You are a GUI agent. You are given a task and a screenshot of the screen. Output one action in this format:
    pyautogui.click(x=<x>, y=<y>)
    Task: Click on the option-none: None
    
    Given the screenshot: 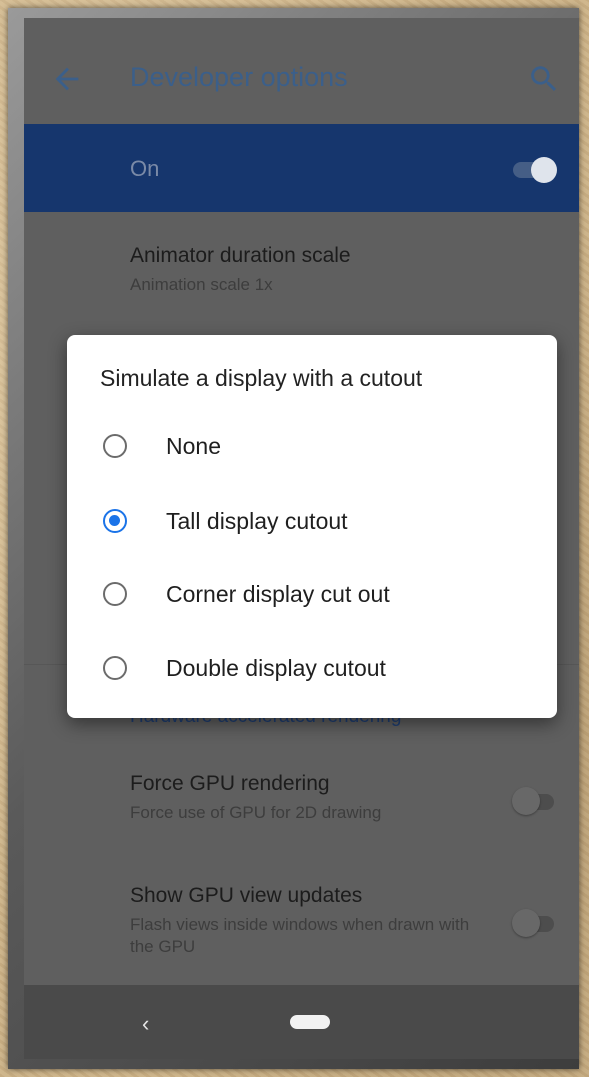 What is the action you would take?
    pyautogui.click(x=312, y=448)
    